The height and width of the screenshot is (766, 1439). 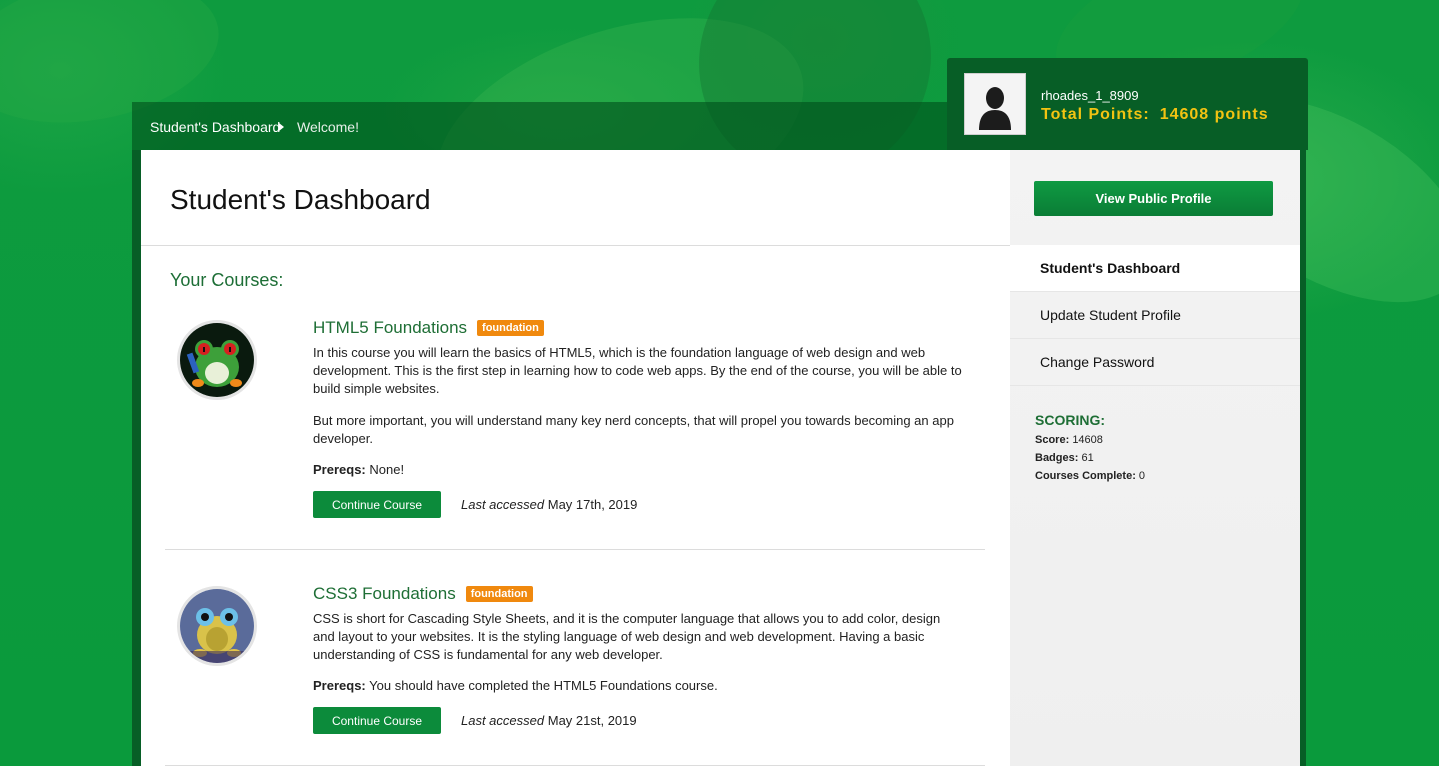 I want to click on user-silhouette-icon, so click(x=995, y=104).